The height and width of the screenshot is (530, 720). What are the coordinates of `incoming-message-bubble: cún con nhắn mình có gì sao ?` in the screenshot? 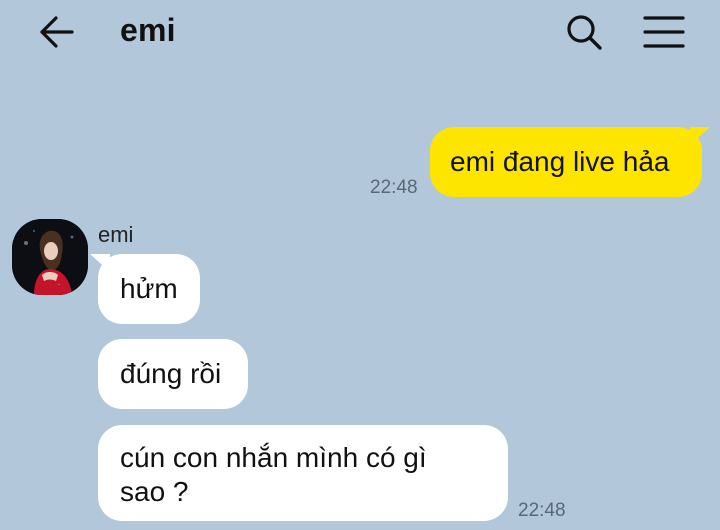 It's located at (303, 473).